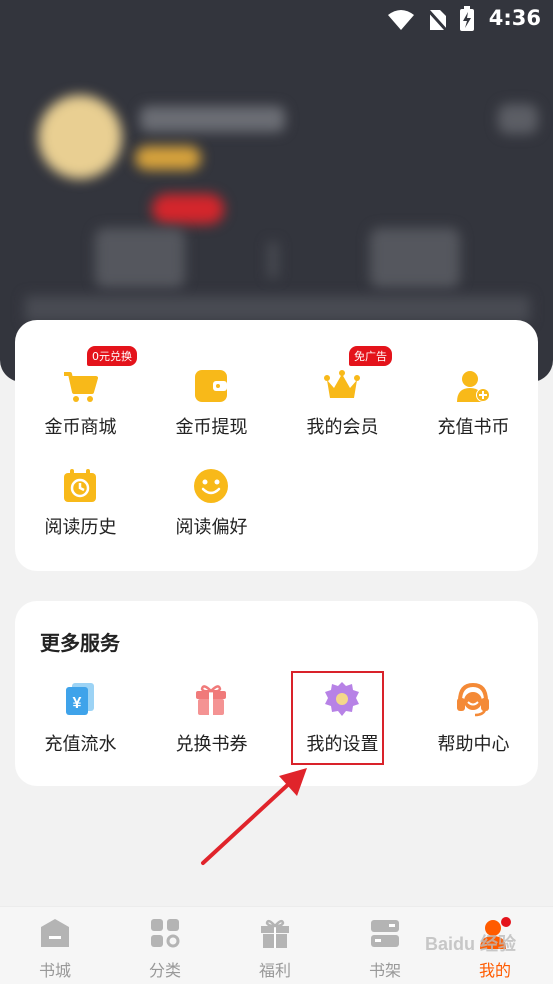 The width and height of the screenshot is (553, 984). Describe the element at coordinates (274, 970) in the screenshot. I see `tab-welfare-label: 福利` at that location.